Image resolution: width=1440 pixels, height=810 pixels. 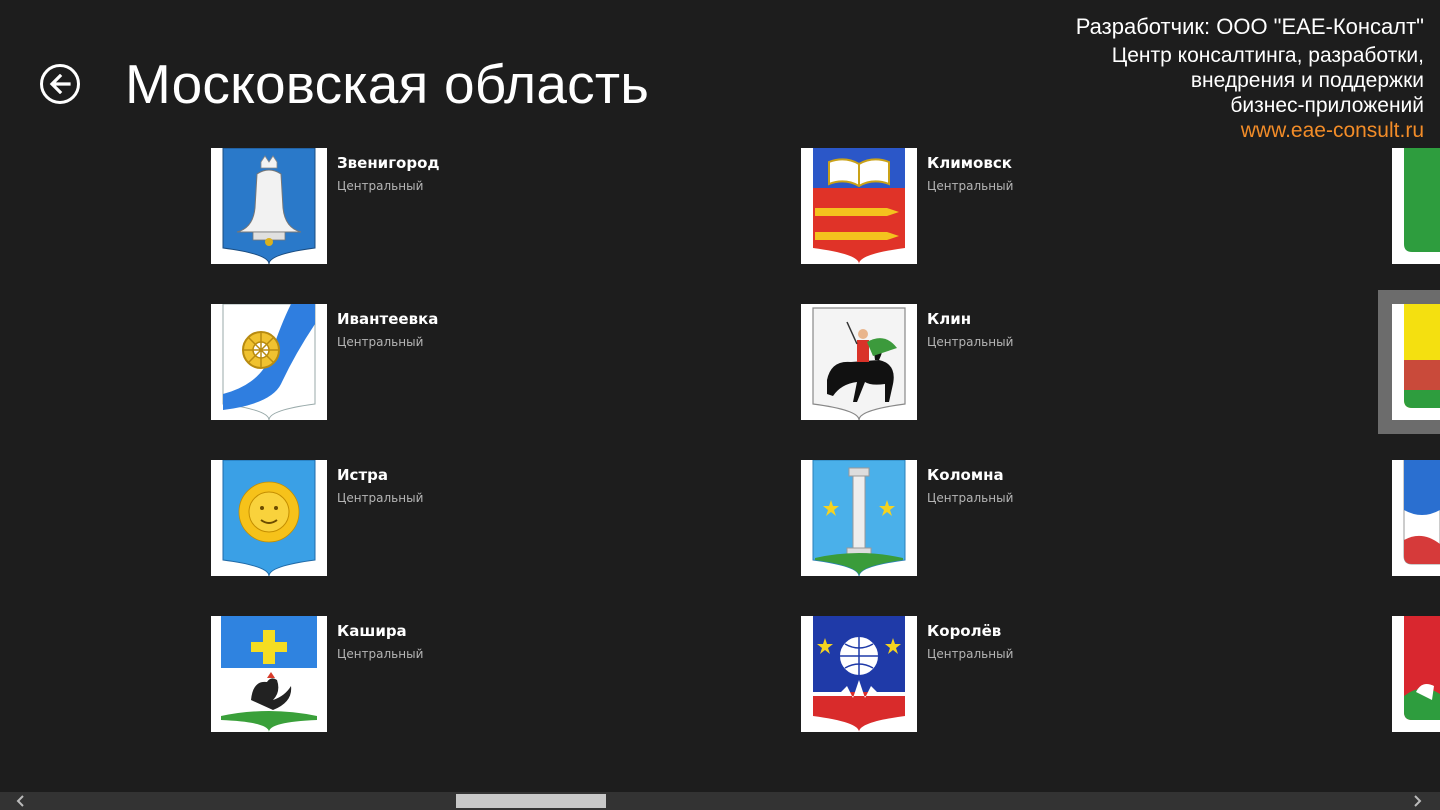 I want to click on scroll-right-button, so click(x=1417, y=801).